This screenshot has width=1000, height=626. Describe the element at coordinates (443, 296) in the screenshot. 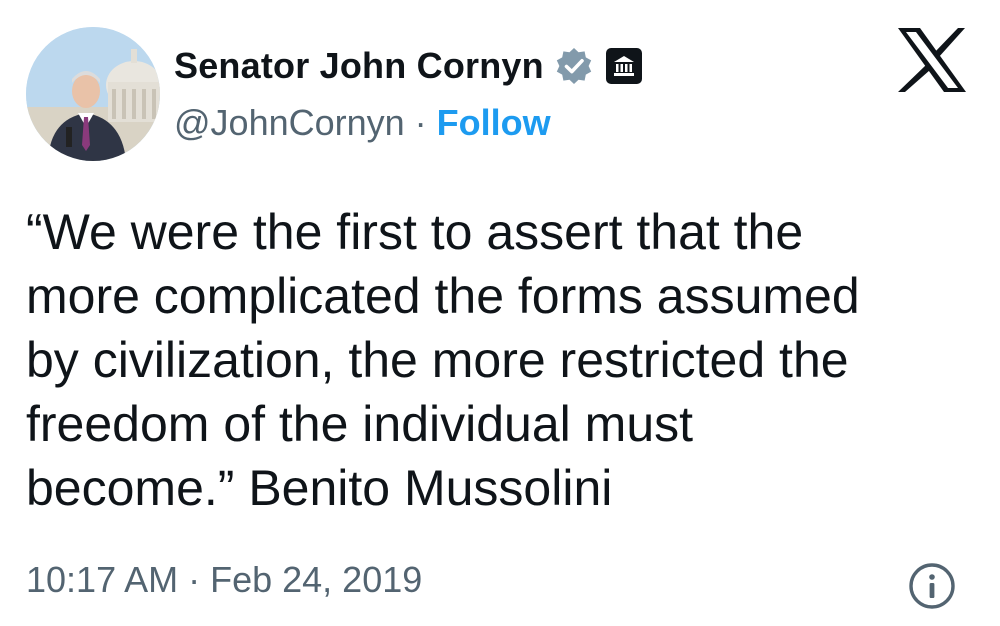

I see `tweet-text-line: more complicated the forms assumed` at that location.